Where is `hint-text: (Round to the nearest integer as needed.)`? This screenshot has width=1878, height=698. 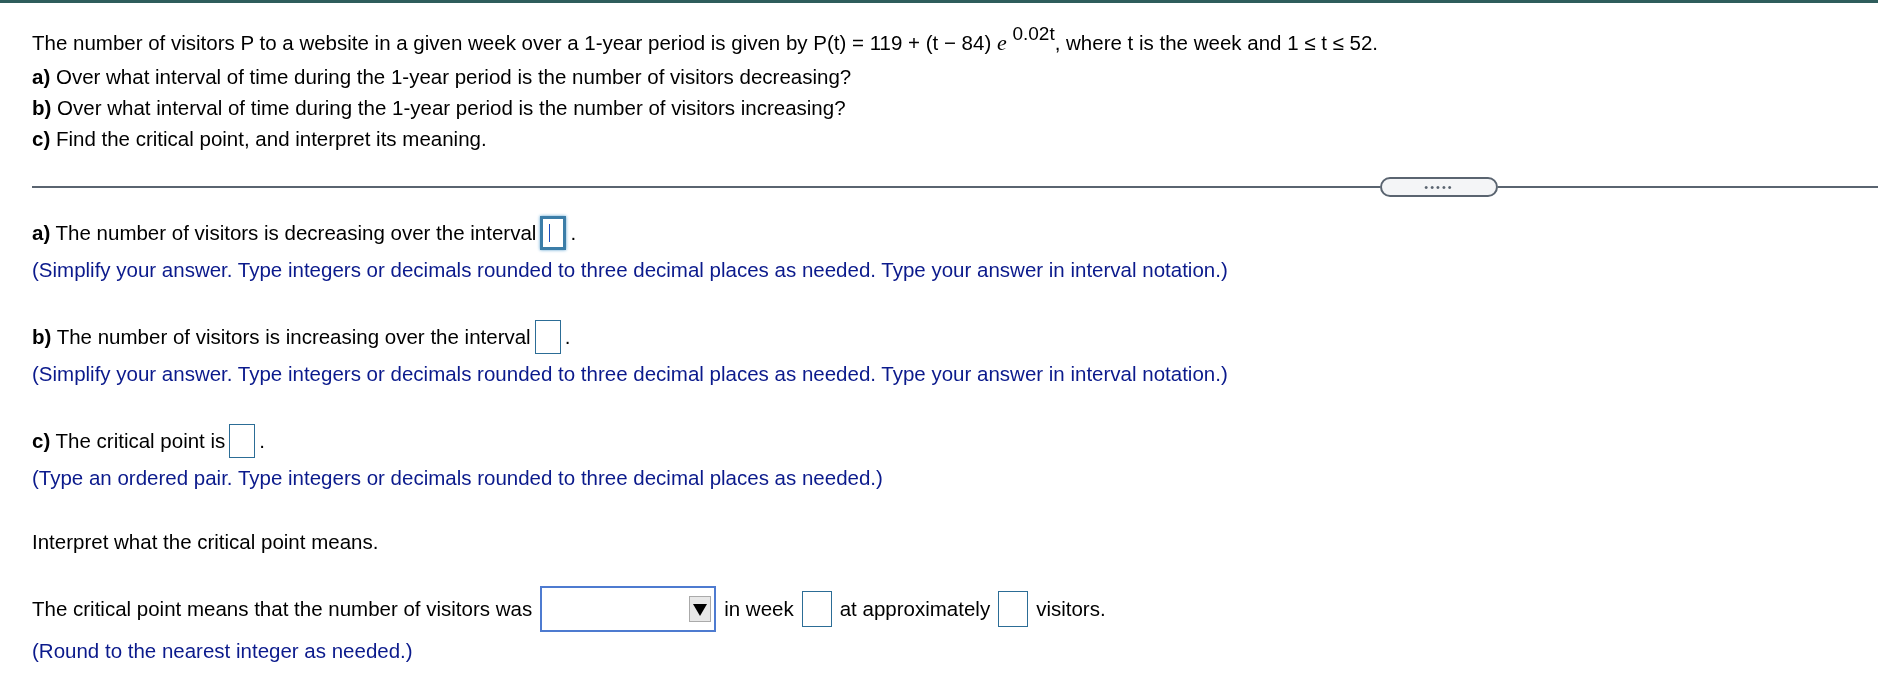
hint-text: (Round to the nearest integer as needed.) is located at coordinates (223, 651).